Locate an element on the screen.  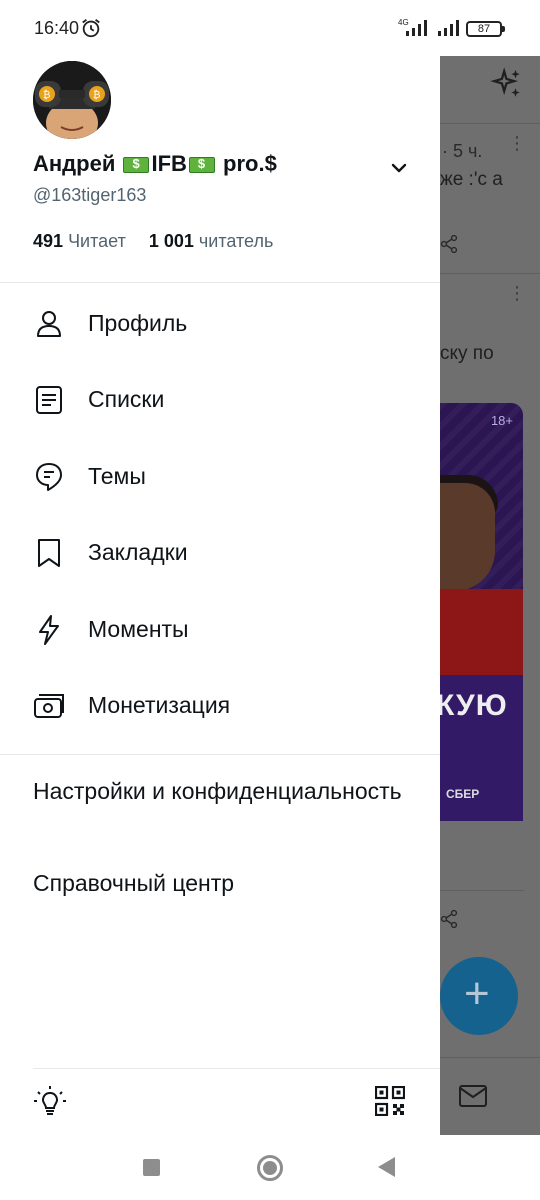
menu-item-label: Профиль is located at coordinates (138, 323).